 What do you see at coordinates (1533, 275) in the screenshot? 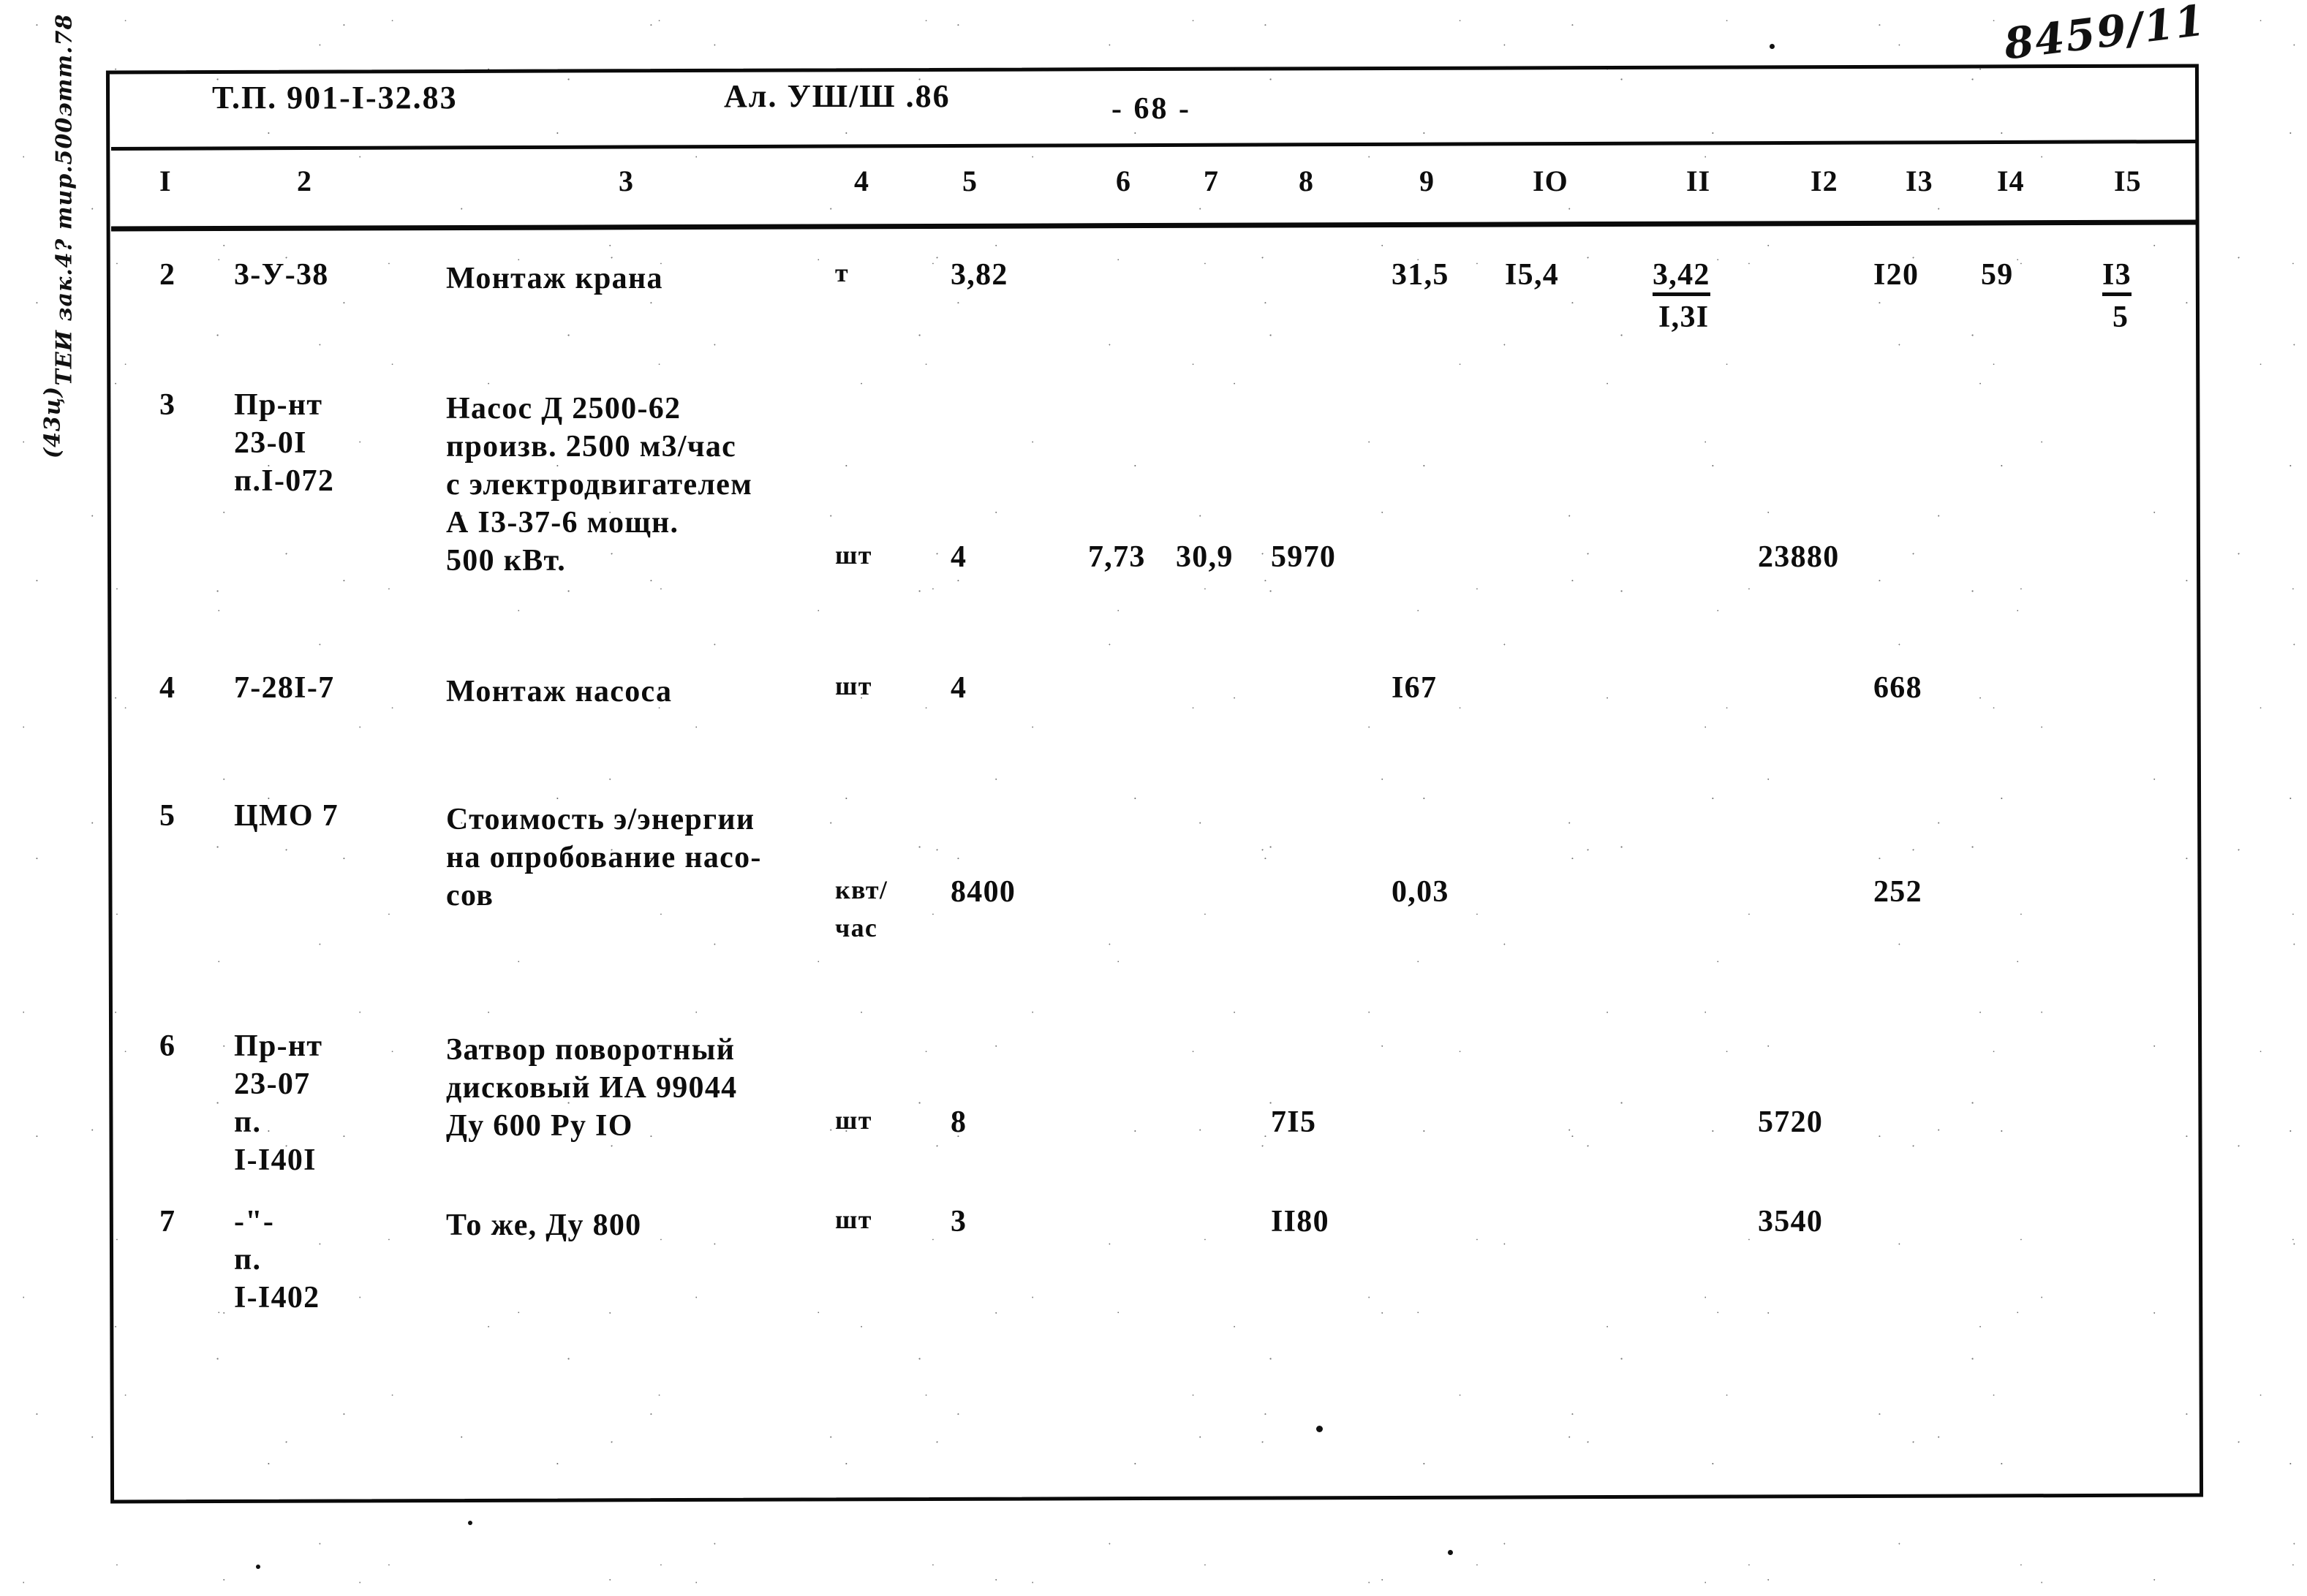
I see `row-2-col-10: I5,4` at bounding box center [1533, 275].